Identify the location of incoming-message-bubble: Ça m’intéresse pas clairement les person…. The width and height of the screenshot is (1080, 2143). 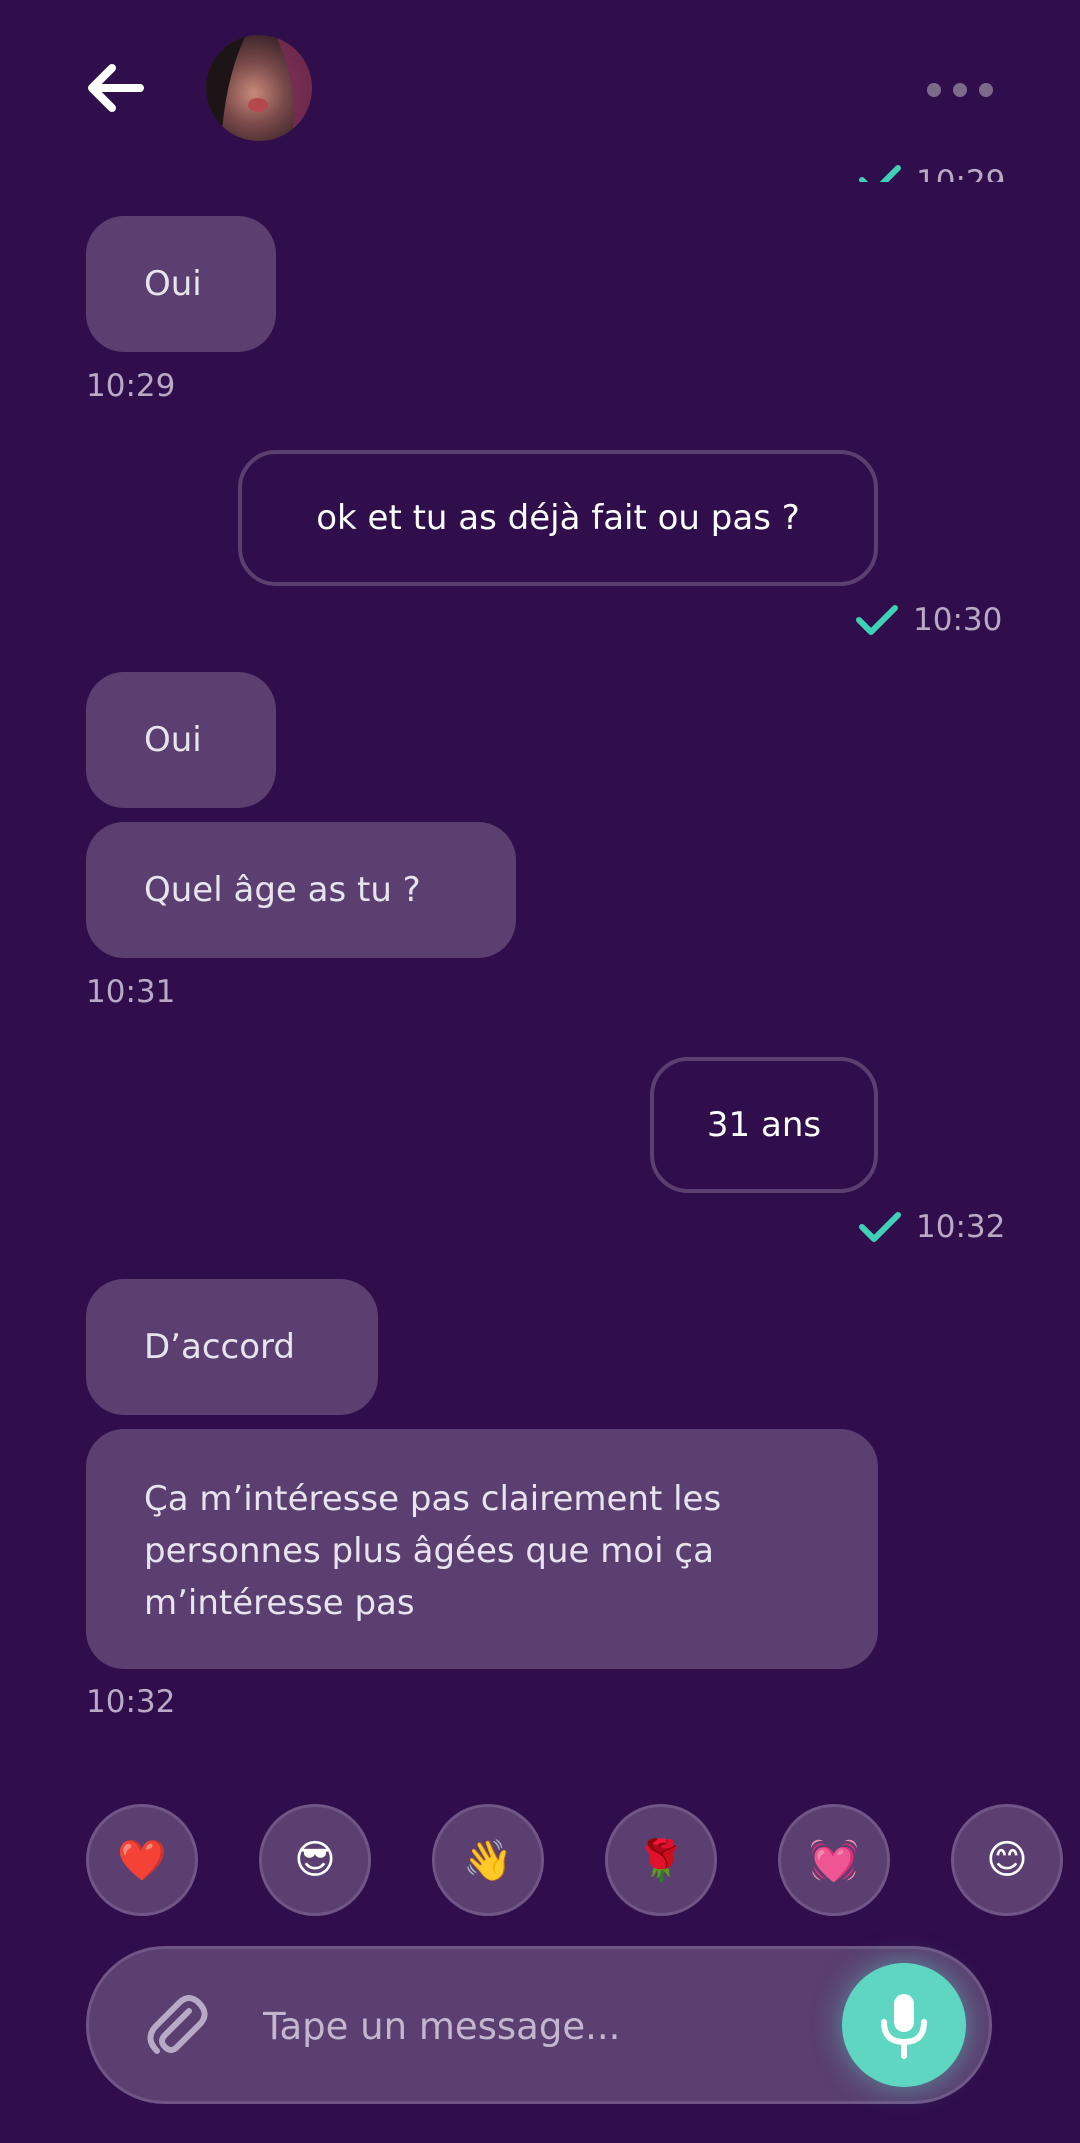
(482, 1549).